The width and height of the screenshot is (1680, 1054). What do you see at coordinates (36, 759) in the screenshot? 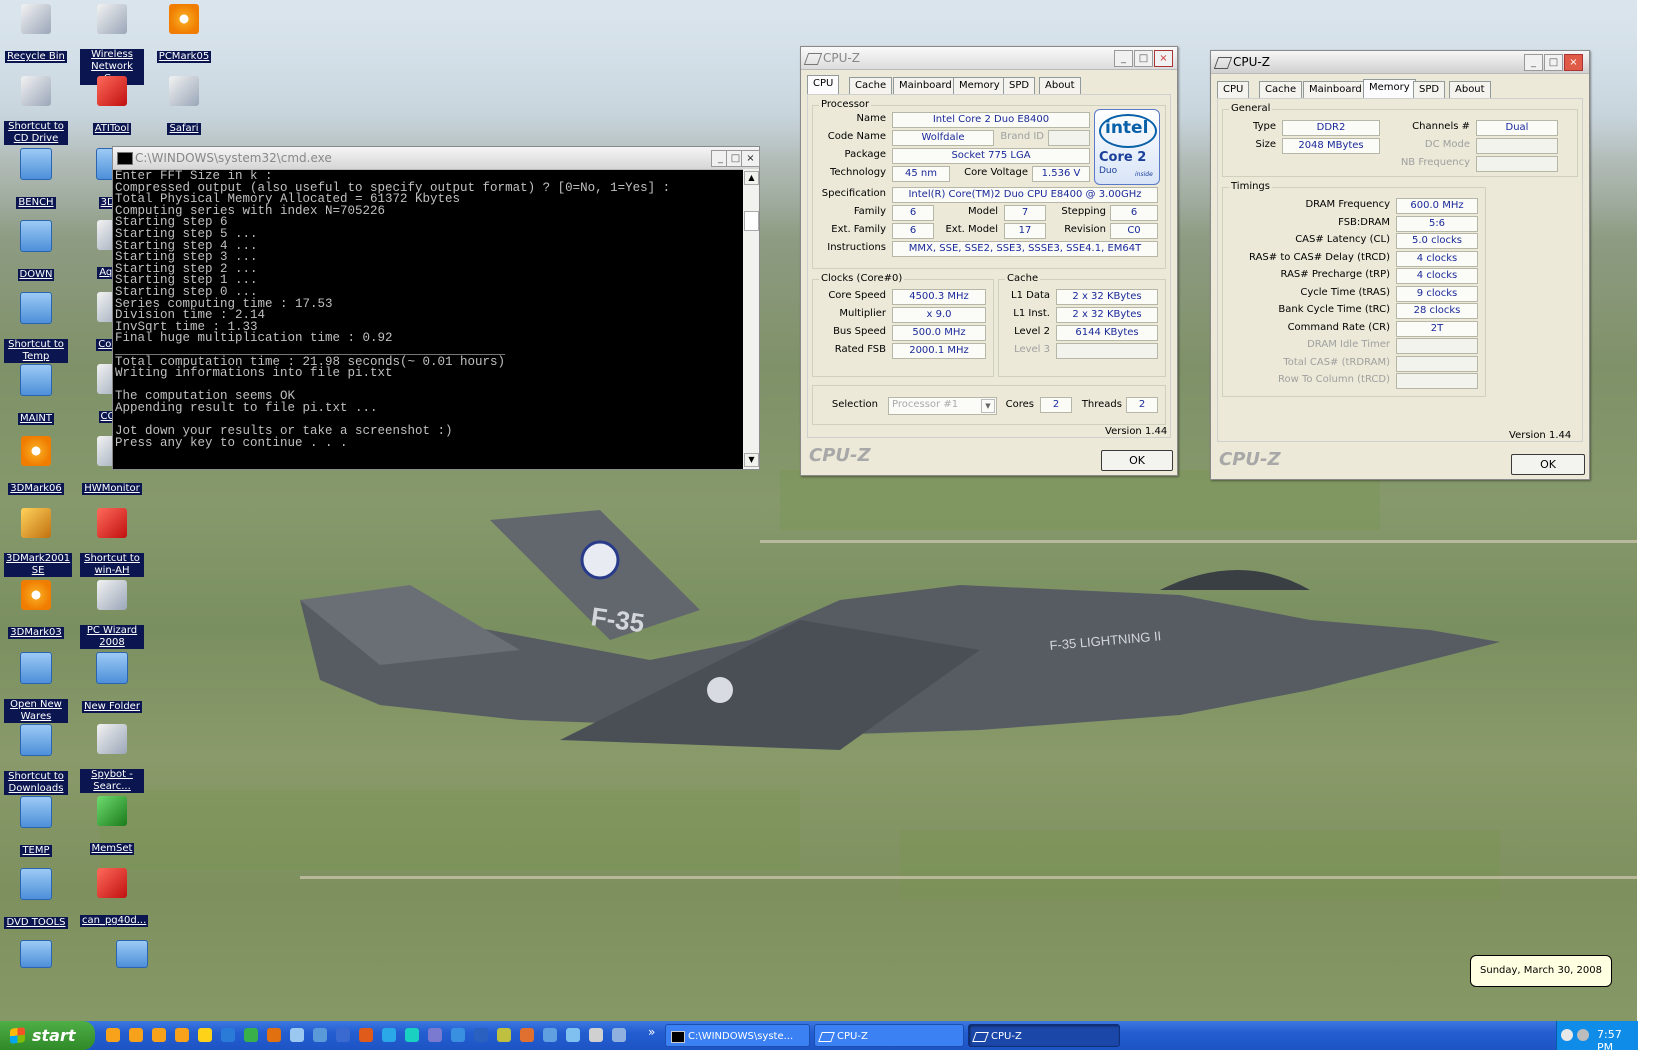
I see `desktop-icon: Shortcut to Downloads` at bounding box center [36, 759].